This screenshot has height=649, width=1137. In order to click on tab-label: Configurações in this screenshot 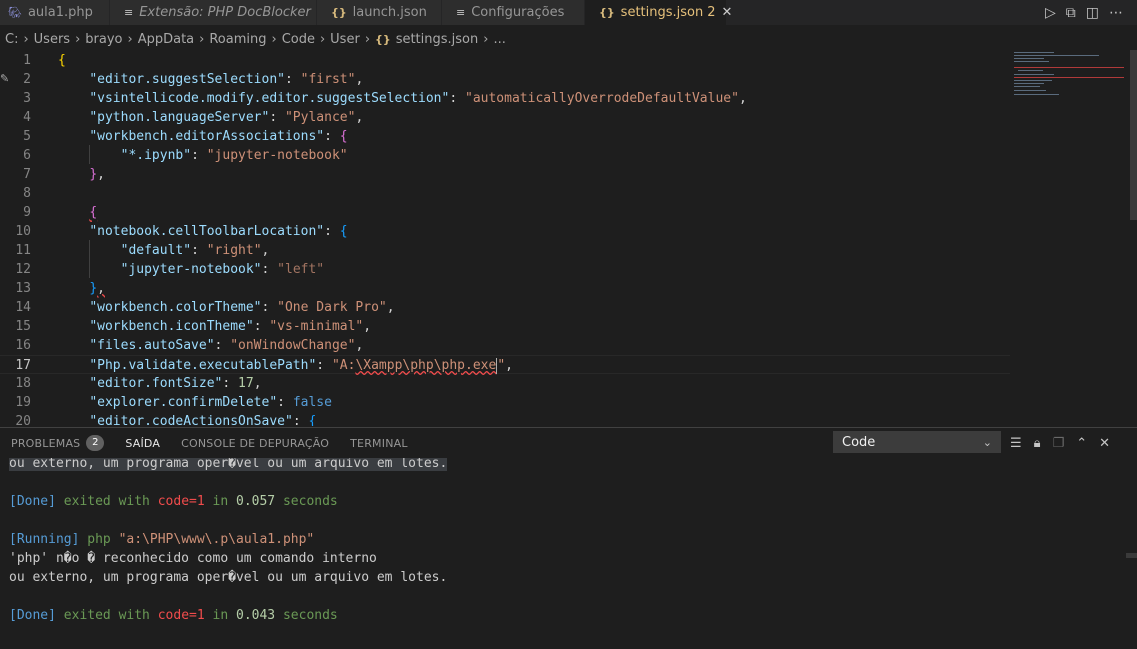, I will do `click(518, 12)`.